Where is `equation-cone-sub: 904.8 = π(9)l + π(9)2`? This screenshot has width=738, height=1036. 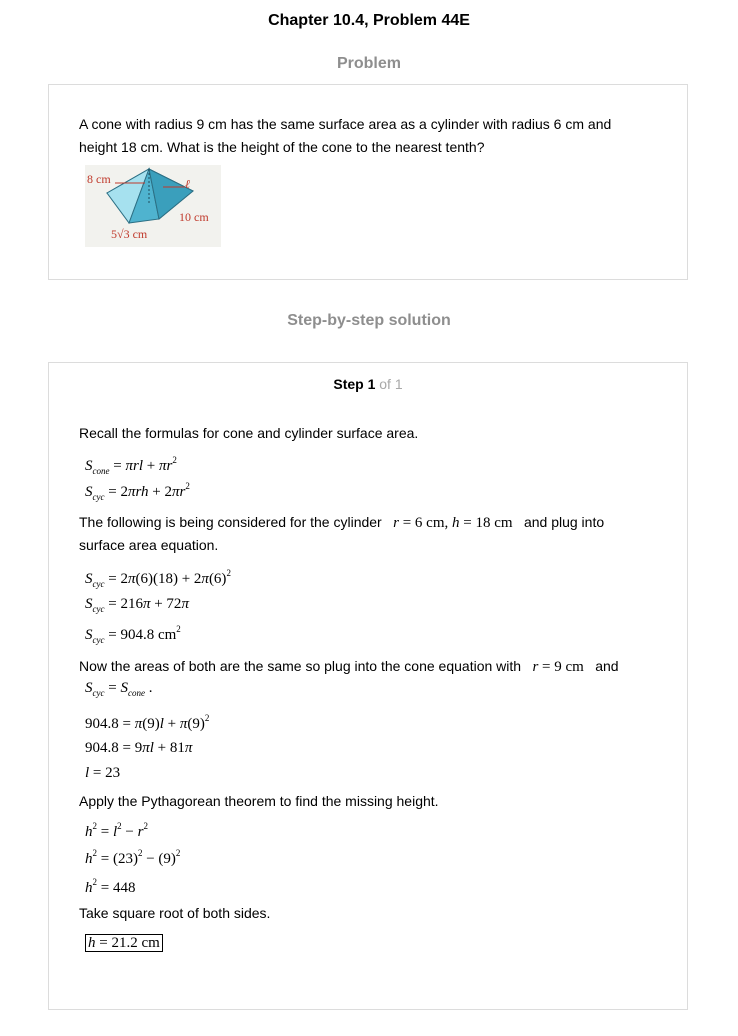 equation-cone-sub: 904.8 = π(9)l + π(9)2 is located at coordinates (147, 722).